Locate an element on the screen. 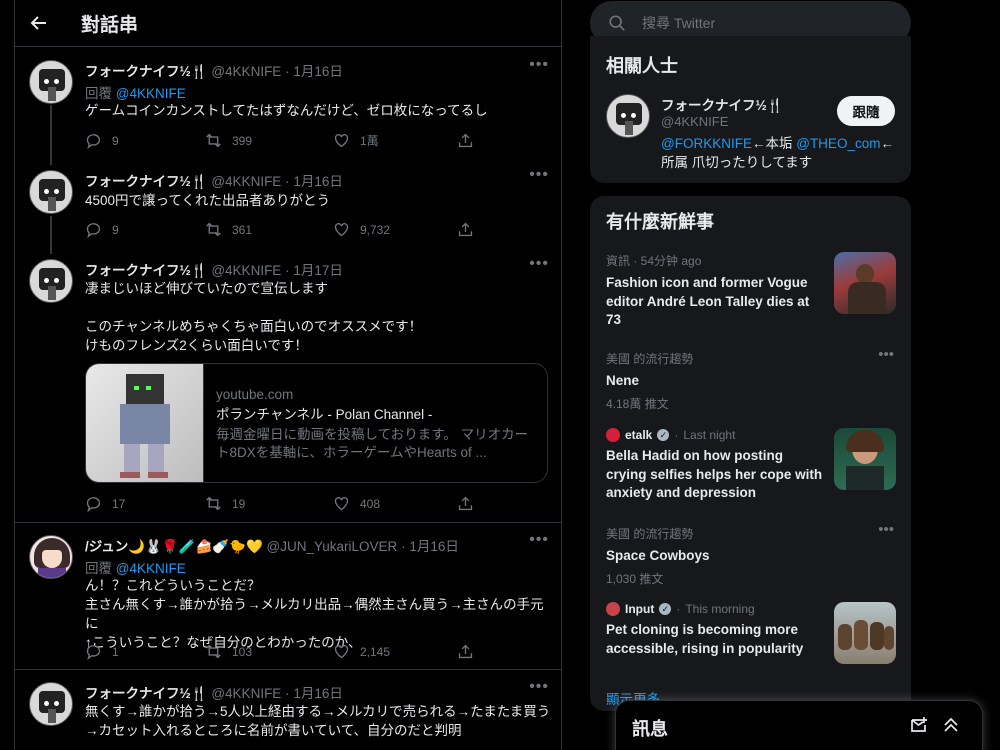 The height and width of the screenshot is (750, 1000). tweet-date: 1月17日 is located at coordinates (318, 270).